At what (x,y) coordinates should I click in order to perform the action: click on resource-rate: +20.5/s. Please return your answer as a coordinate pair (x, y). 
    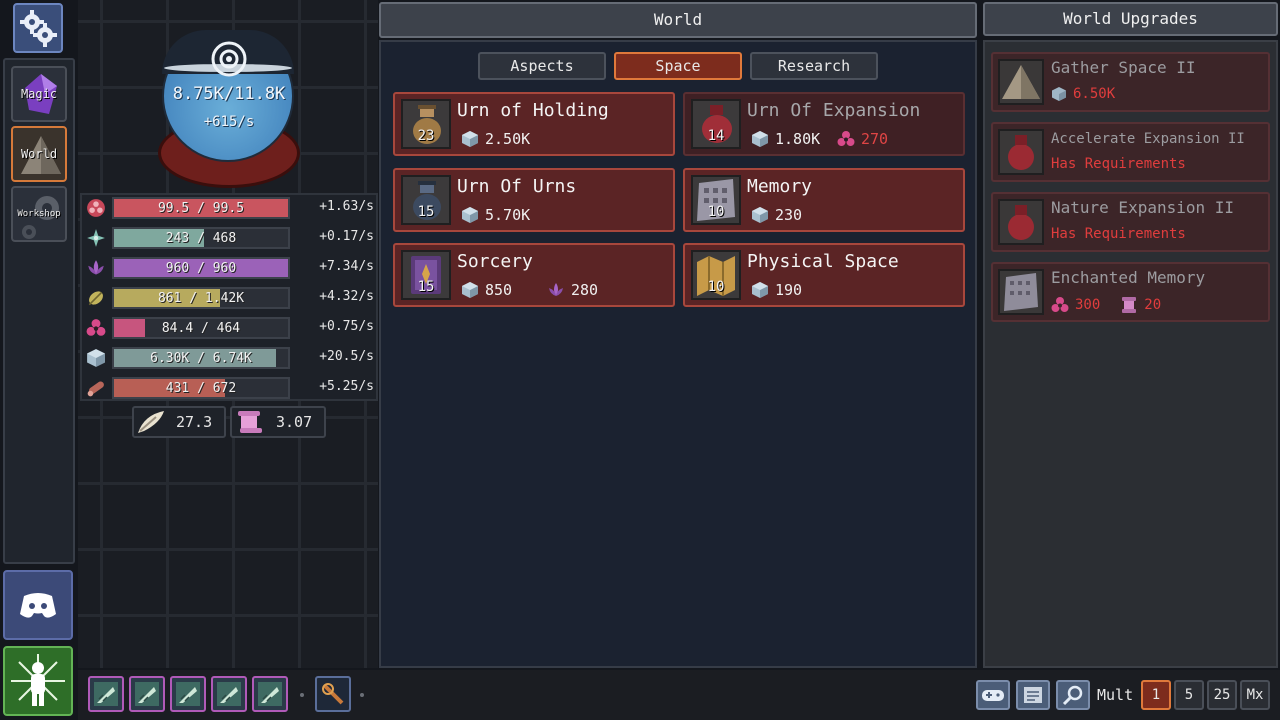
    Looking at the image, I should click on (346, 356).